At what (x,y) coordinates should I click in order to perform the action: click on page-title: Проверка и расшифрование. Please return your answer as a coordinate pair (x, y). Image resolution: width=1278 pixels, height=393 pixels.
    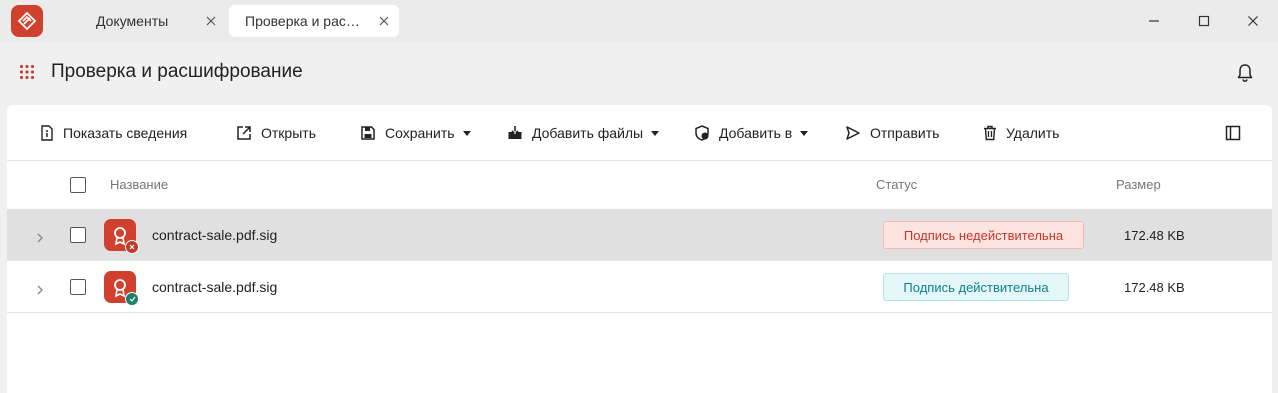
    Looking at the image, I should click on (177, 71).